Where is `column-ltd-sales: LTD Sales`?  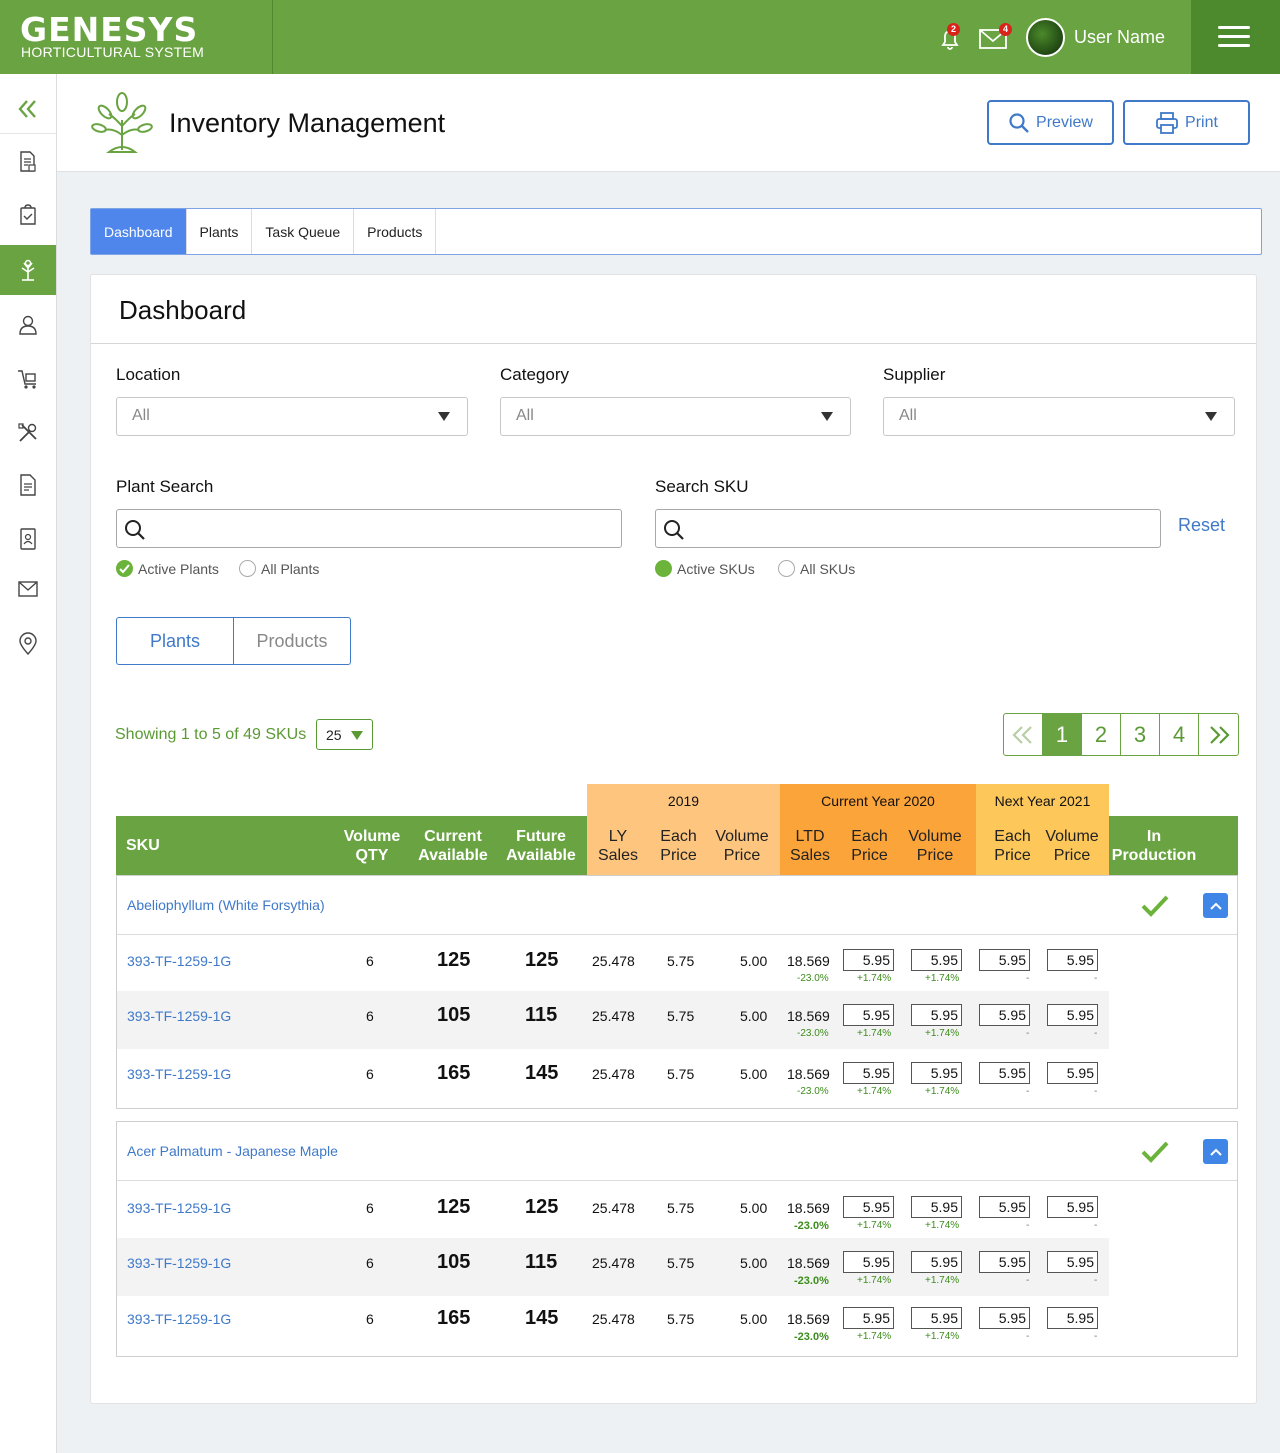 column-ltd-sales: LTD Sales is located at coordinates (810, 845).